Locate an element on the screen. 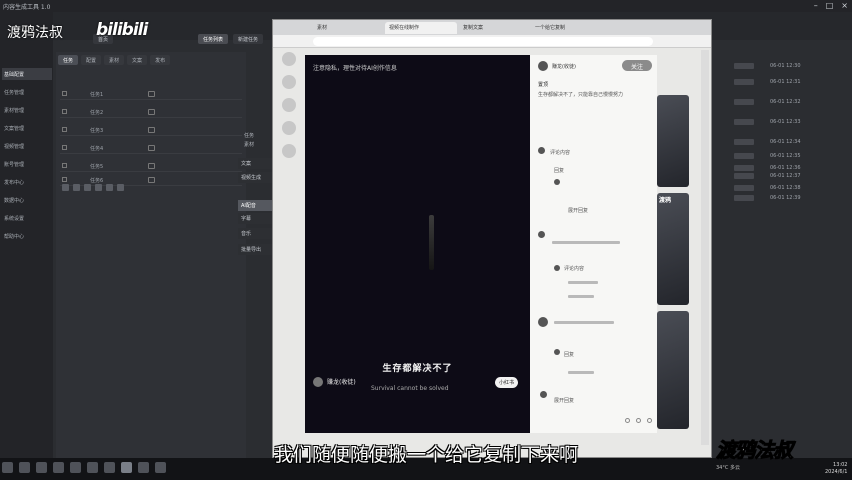 The width and height of the screenshot is (852, 480). list-item: 06-01 12:35 is located at coordinates (791, 156).